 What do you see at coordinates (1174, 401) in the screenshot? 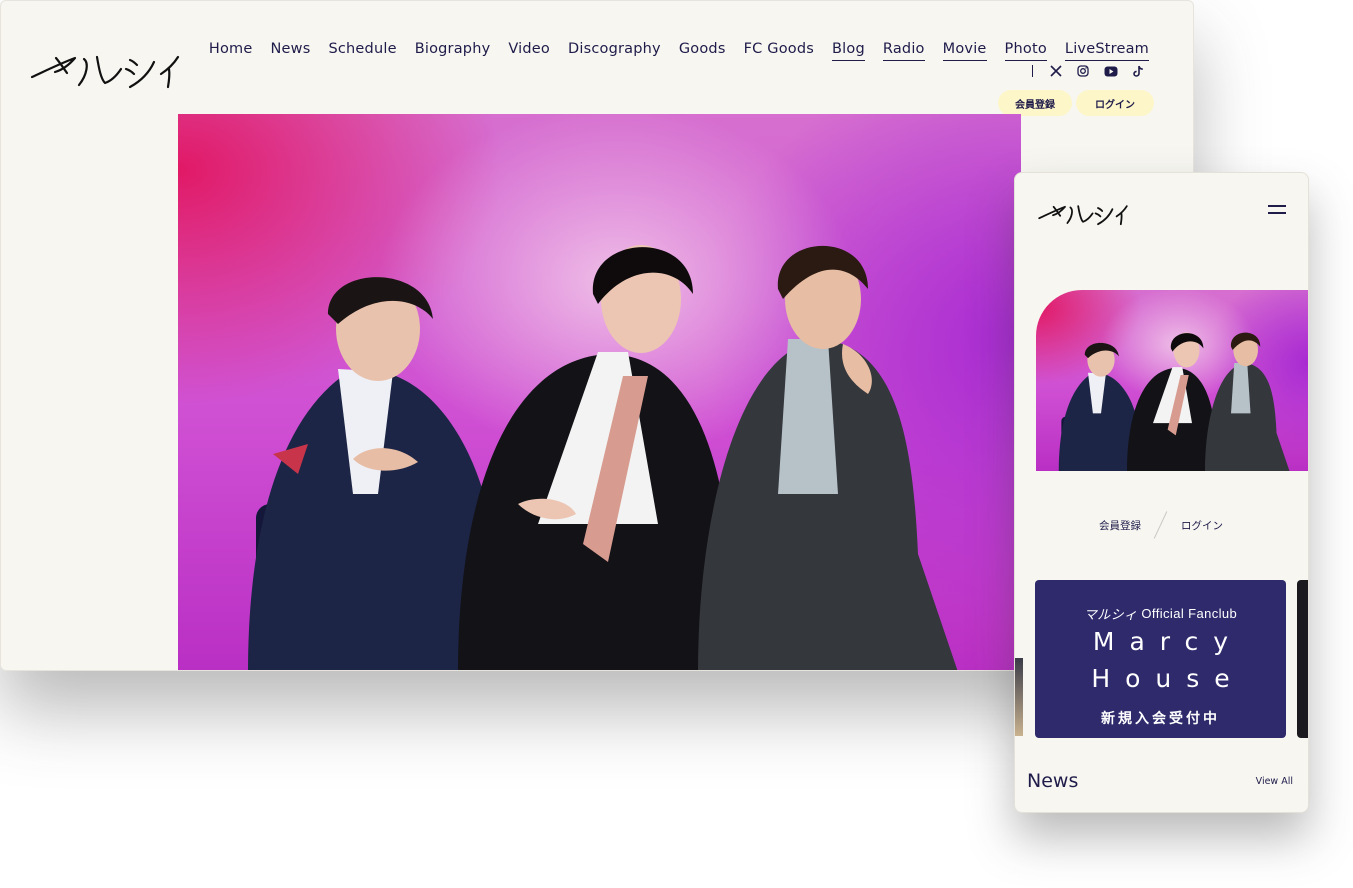
I see `mobile-band-photo` at bounding box center [1174, 401].